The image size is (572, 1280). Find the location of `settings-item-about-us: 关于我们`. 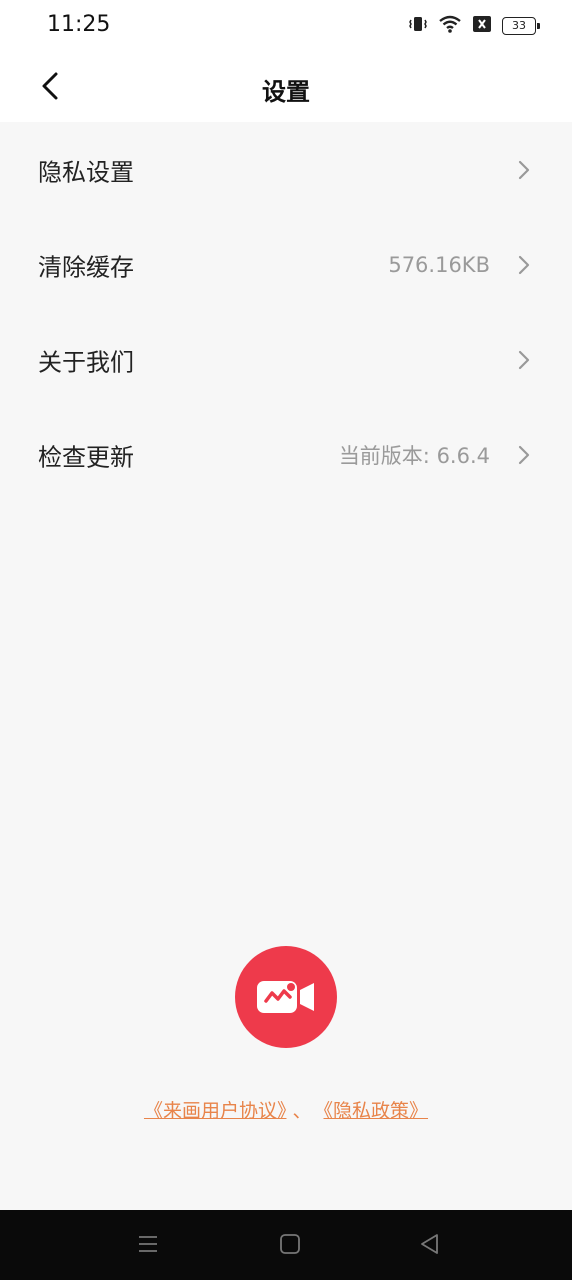

settings-item-about-us: 关于我们 is located at coordinates (286, 359).